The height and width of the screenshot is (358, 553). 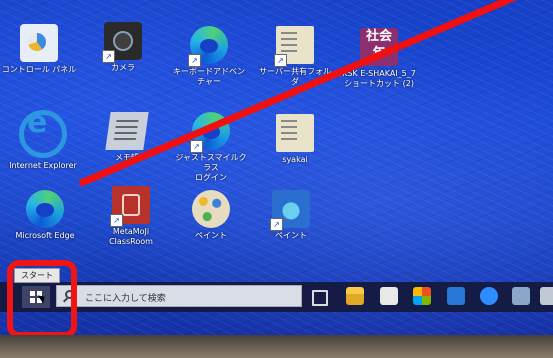 I want to click on desktop-icon-paint-3d: ↗ ペイント, so click(x=291, y=215).